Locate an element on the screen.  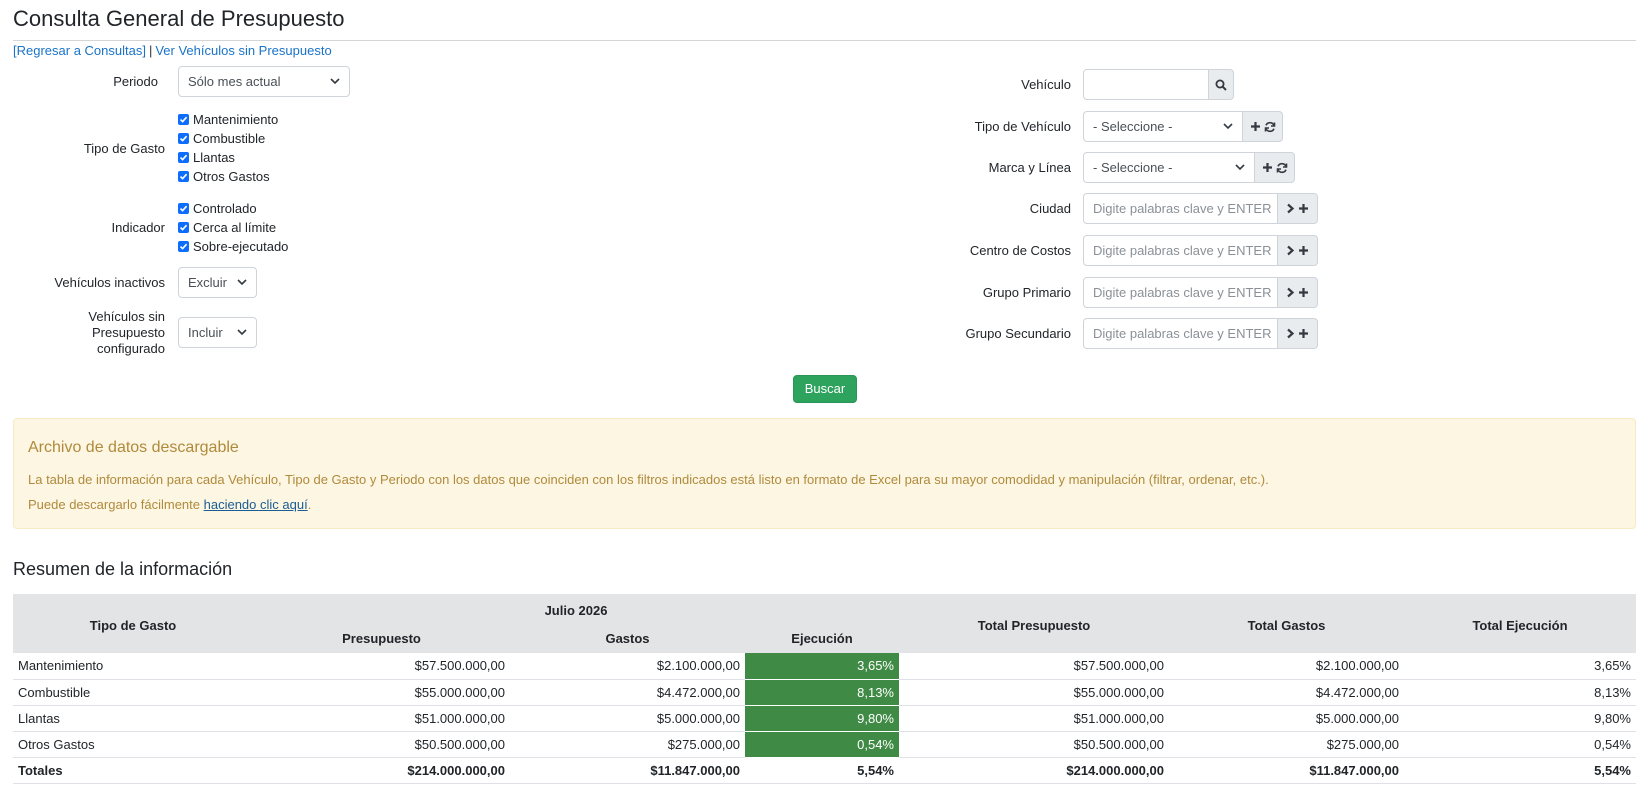
cell-total-presupuesto: $51.000.000,00 is located at coordinates (1034, 718).